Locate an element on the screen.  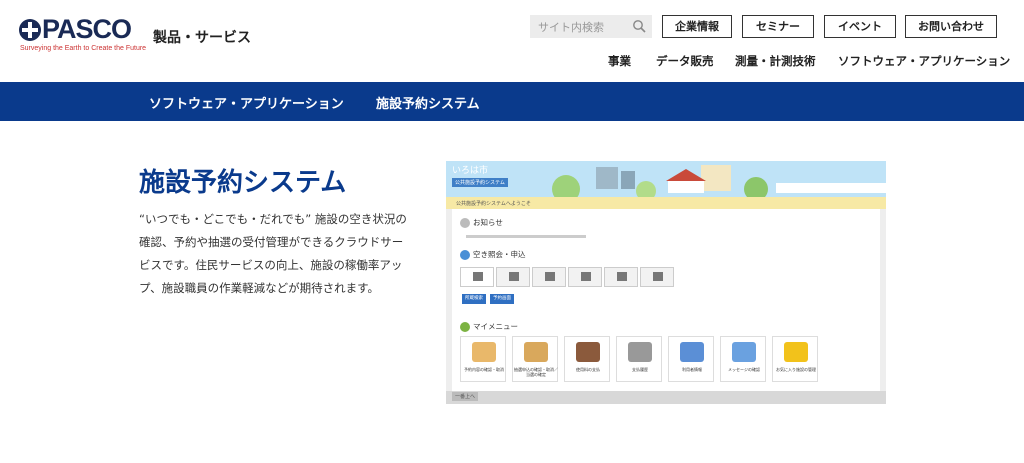
screenshot-search-label: 空き照会・申込 is located at coordinates (499, 254).